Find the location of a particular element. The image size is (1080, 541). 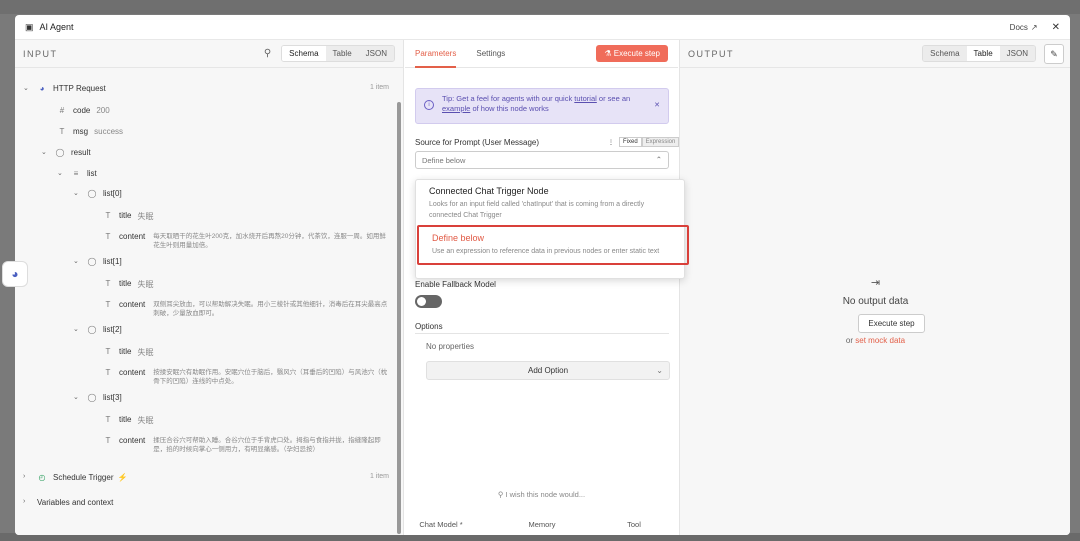

example-link: example is located at coordinates (456, 108).